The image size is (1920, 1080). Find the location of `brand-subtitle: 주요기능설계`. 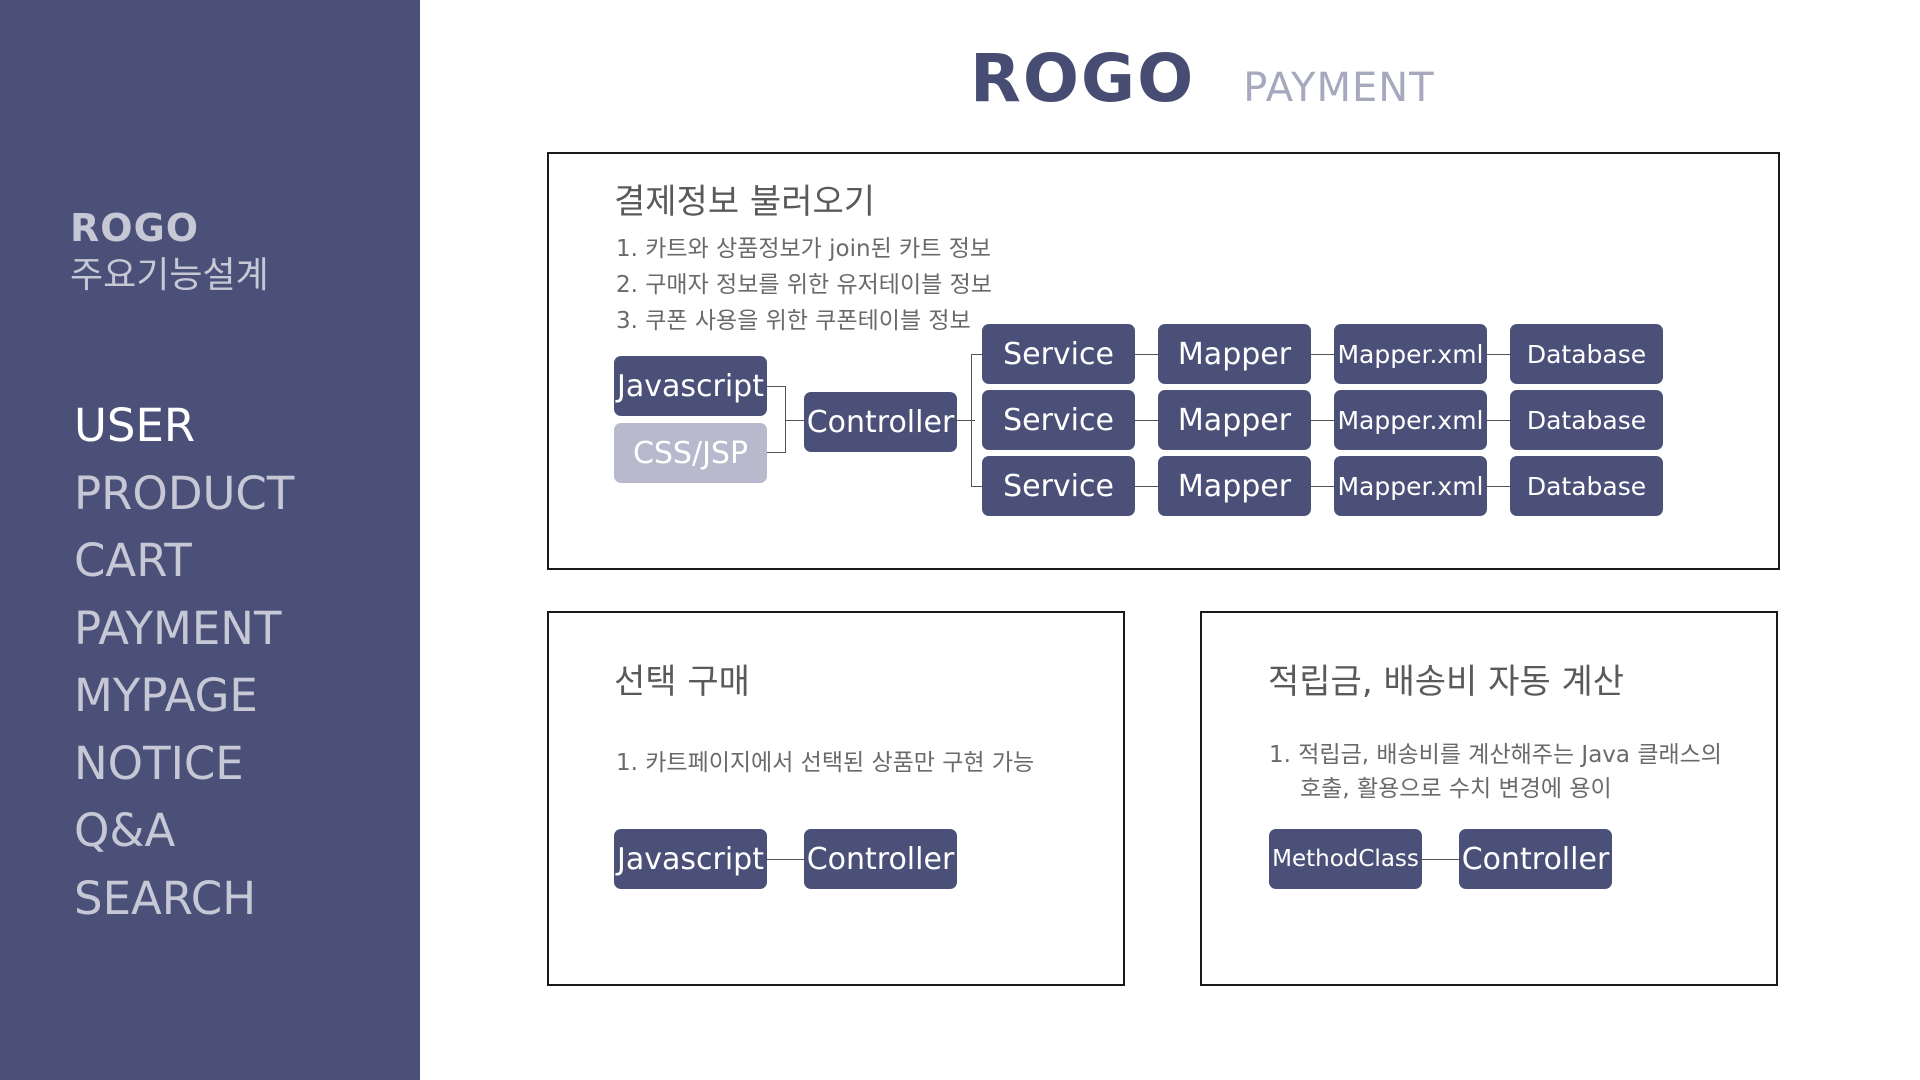

brand-subtitle: 주요기능설계 is located at coordinates (169, 275).